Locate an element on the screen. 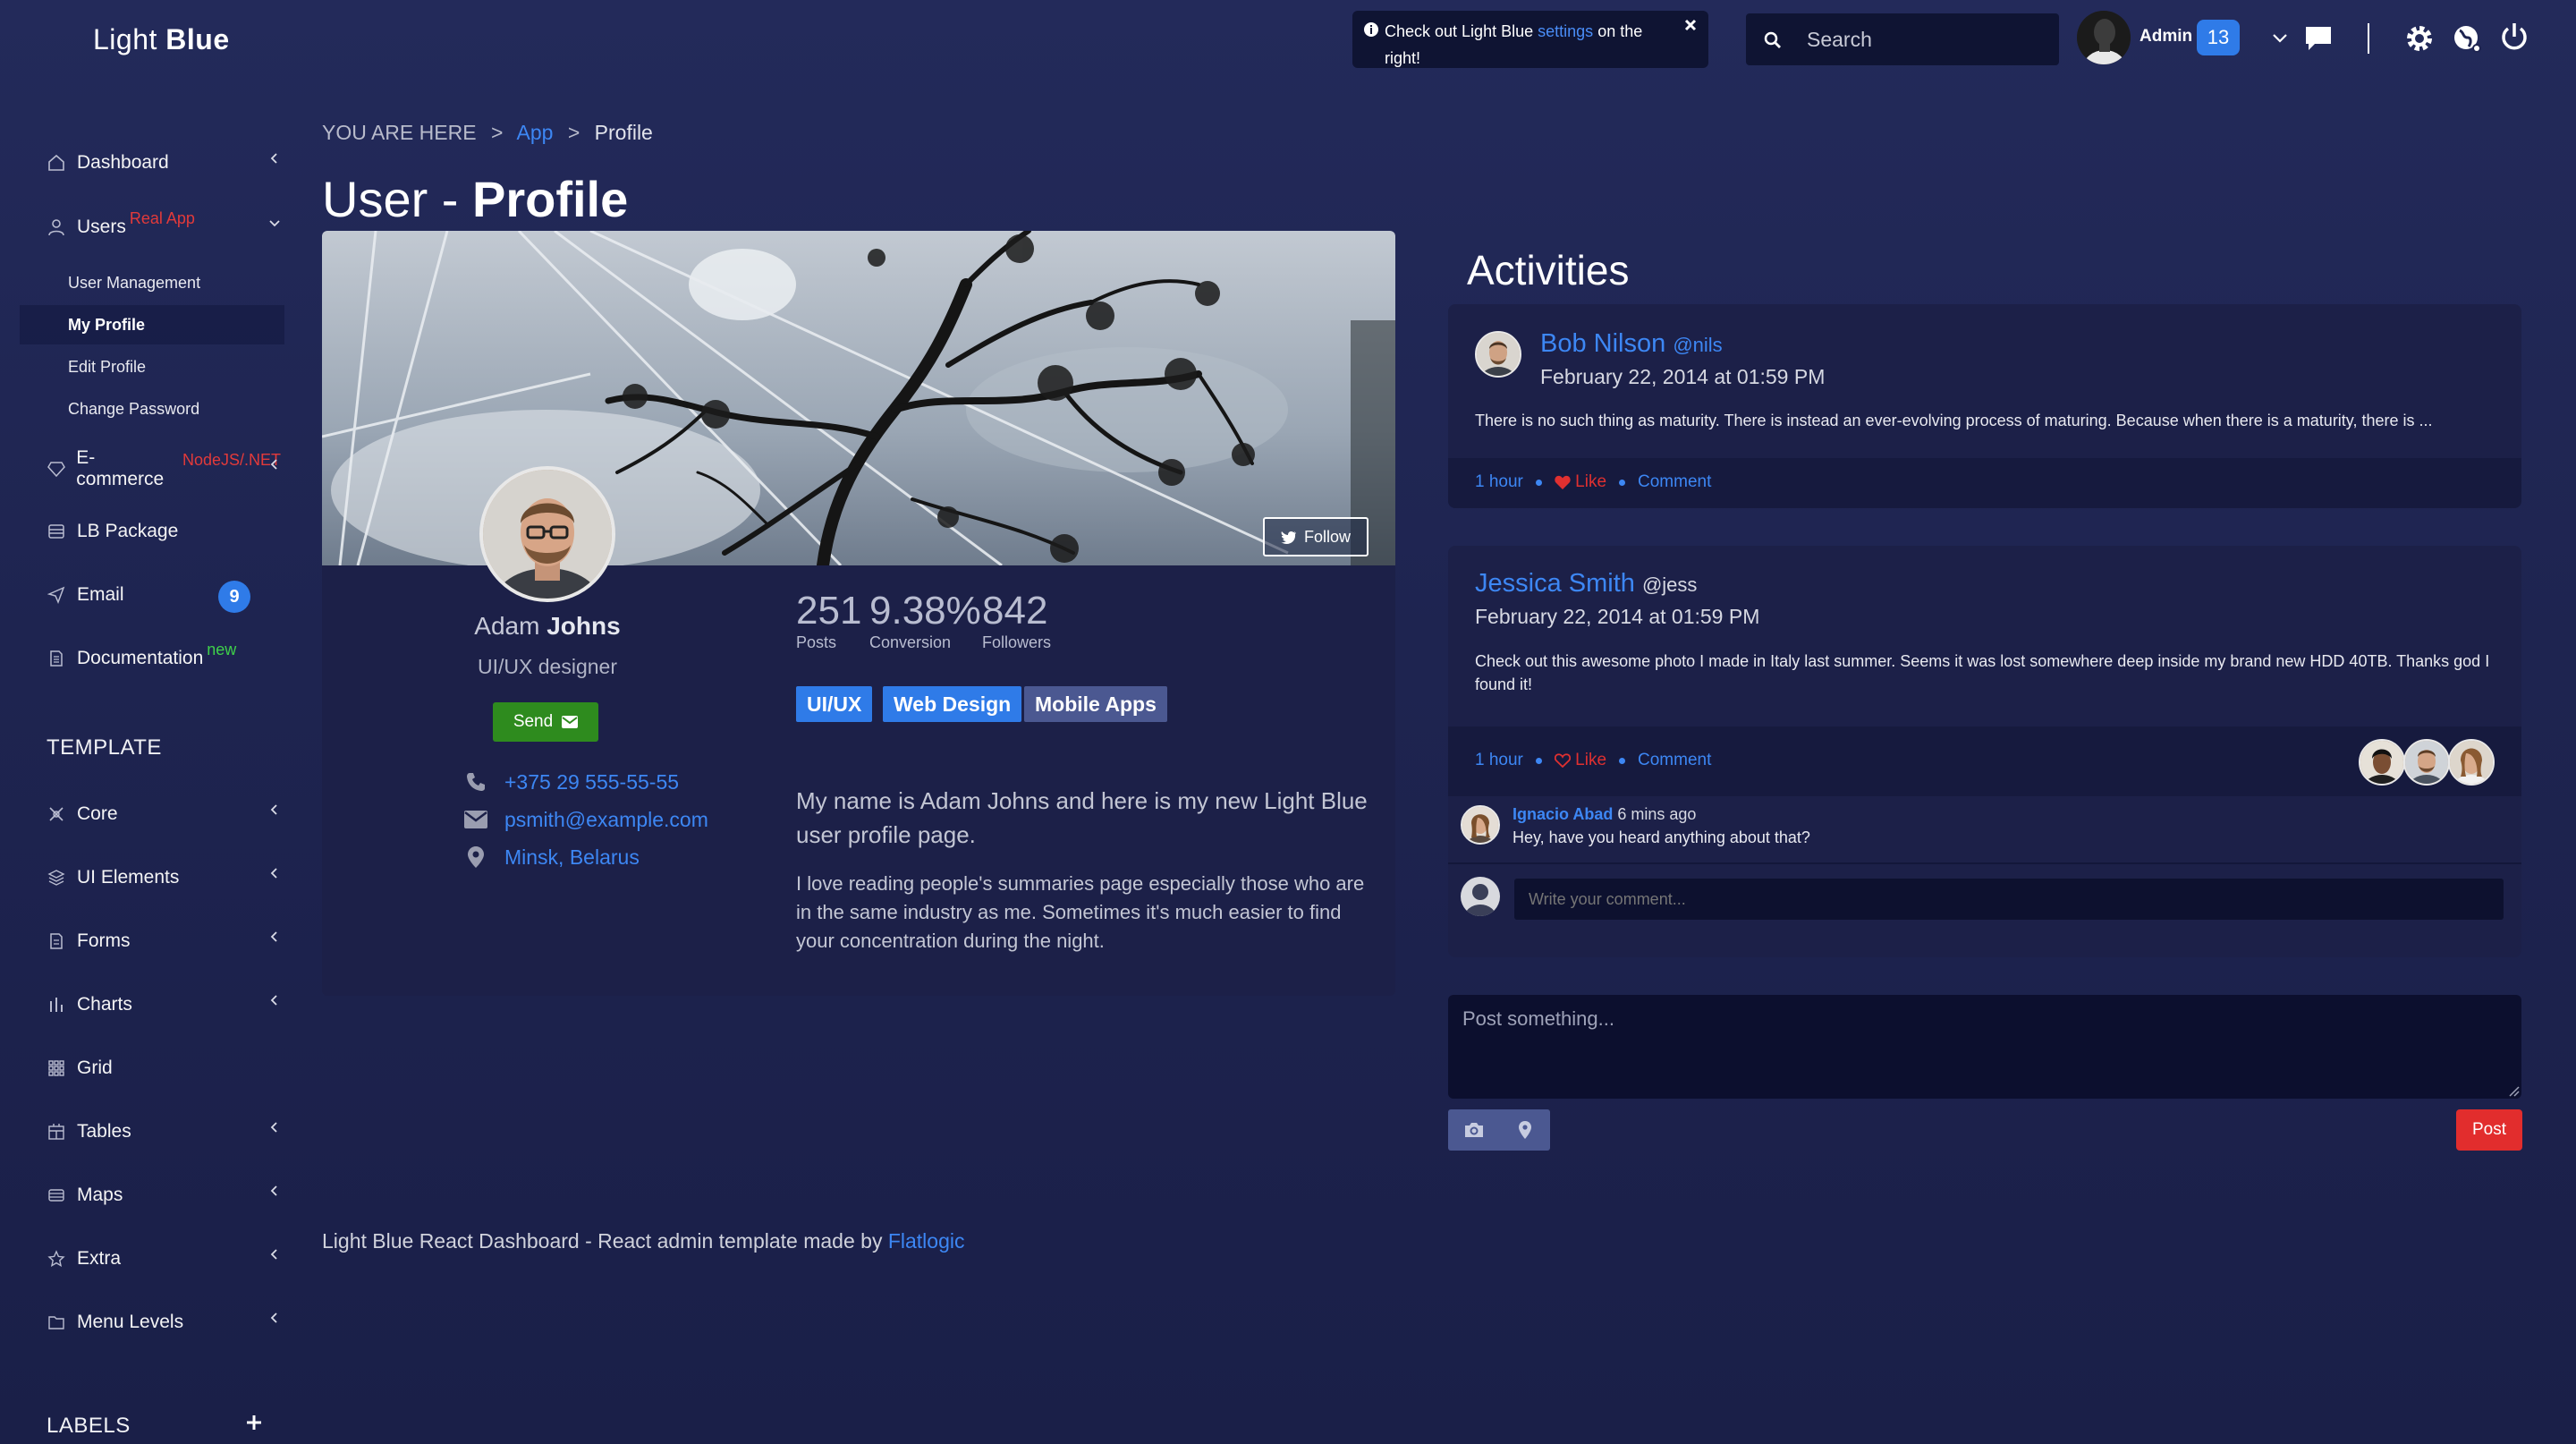 This screenshot has height=1444, width=2576. breadcrumb-app-link: App is located at coordinates (535, 132).